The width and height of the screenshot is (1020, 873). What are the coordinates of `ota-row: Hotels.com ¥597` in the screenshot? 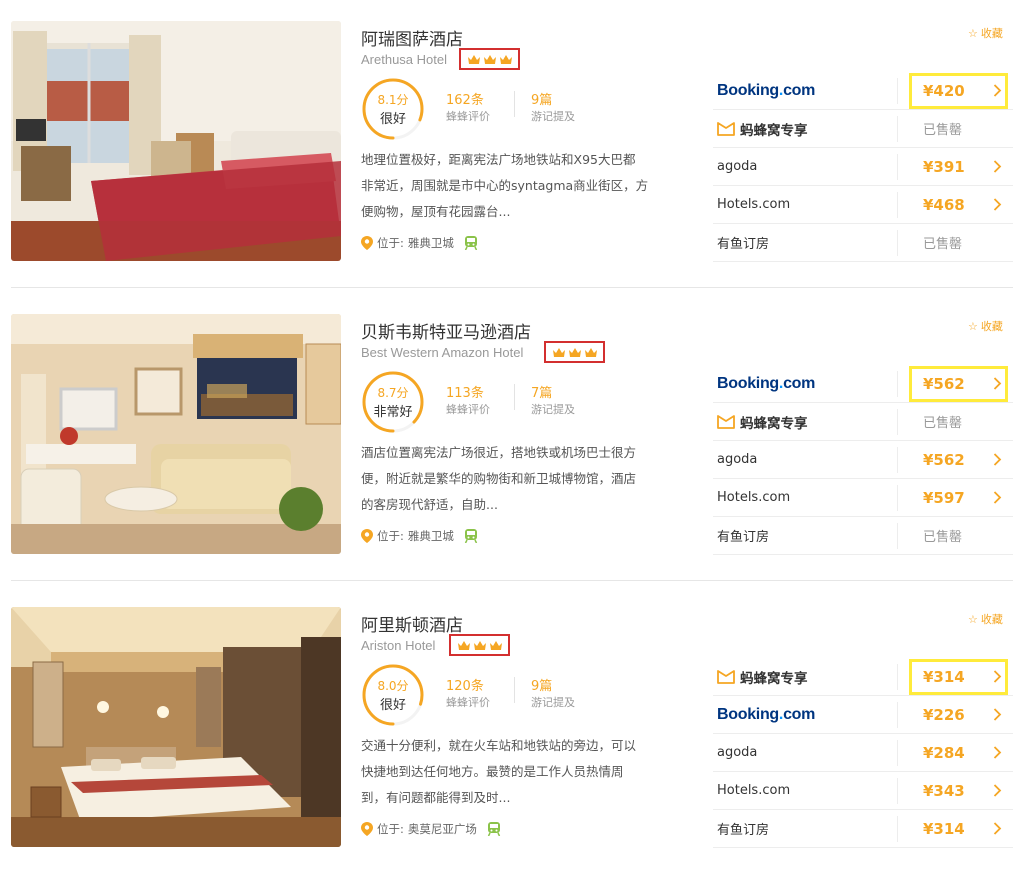 It's located at (863, 498).